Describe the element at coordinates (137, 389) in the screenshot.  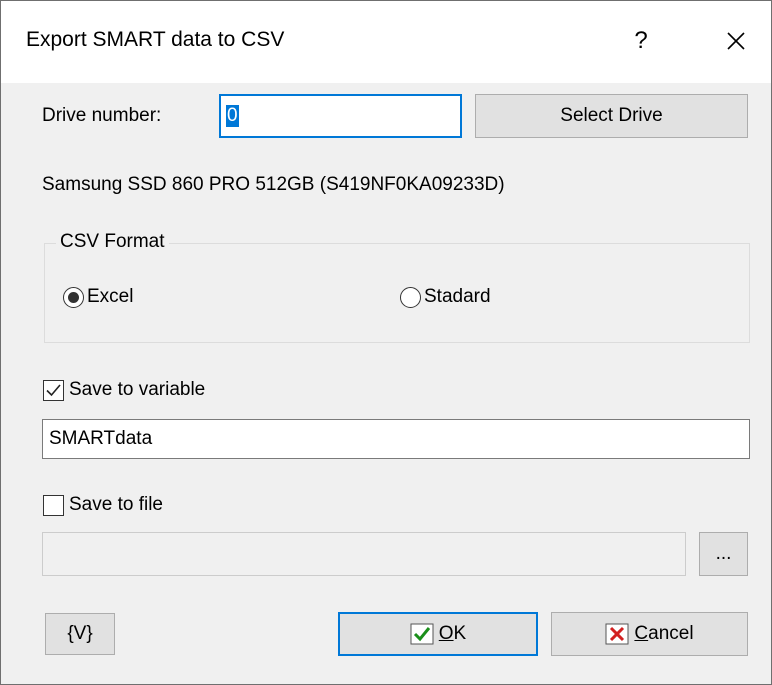
I see `save-to-variable-label: Save to variable` at that location.